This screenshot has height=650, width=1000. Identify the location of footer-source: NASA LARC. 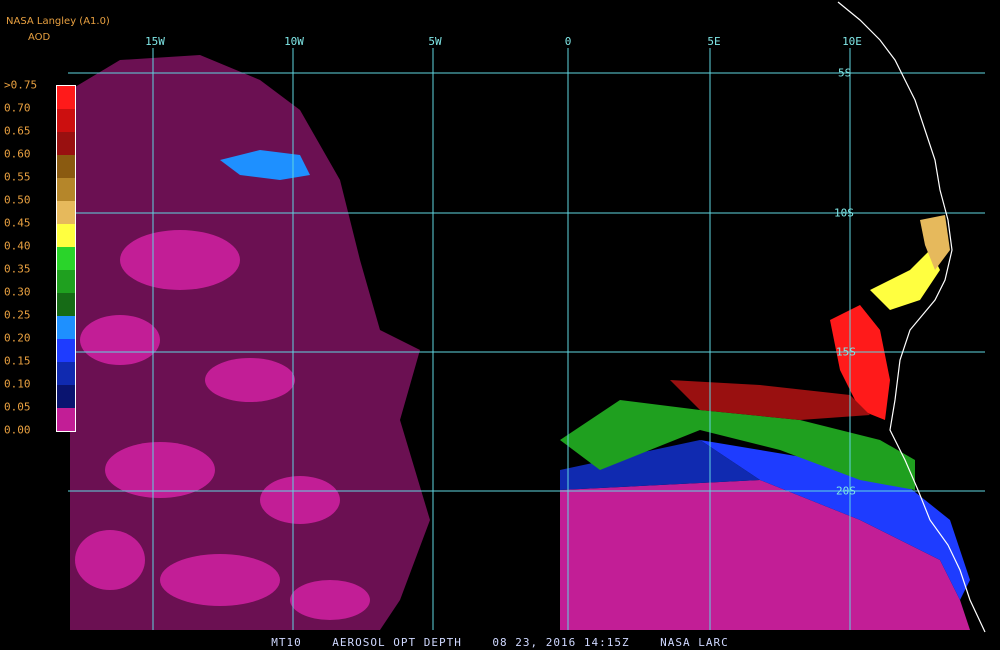
(694, 642).